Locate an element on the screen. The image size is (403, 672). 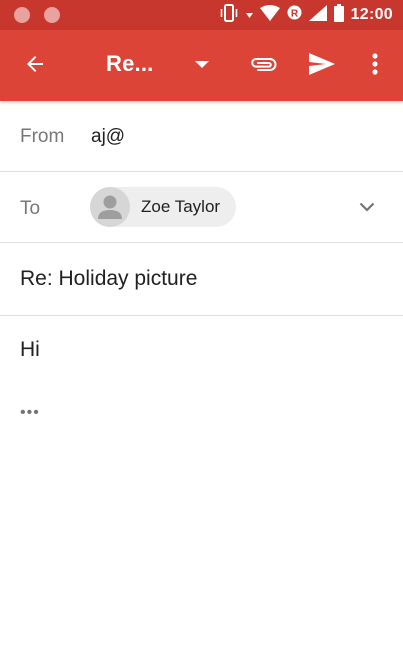
roaming-icon: R is located at coordinates (294, 15).